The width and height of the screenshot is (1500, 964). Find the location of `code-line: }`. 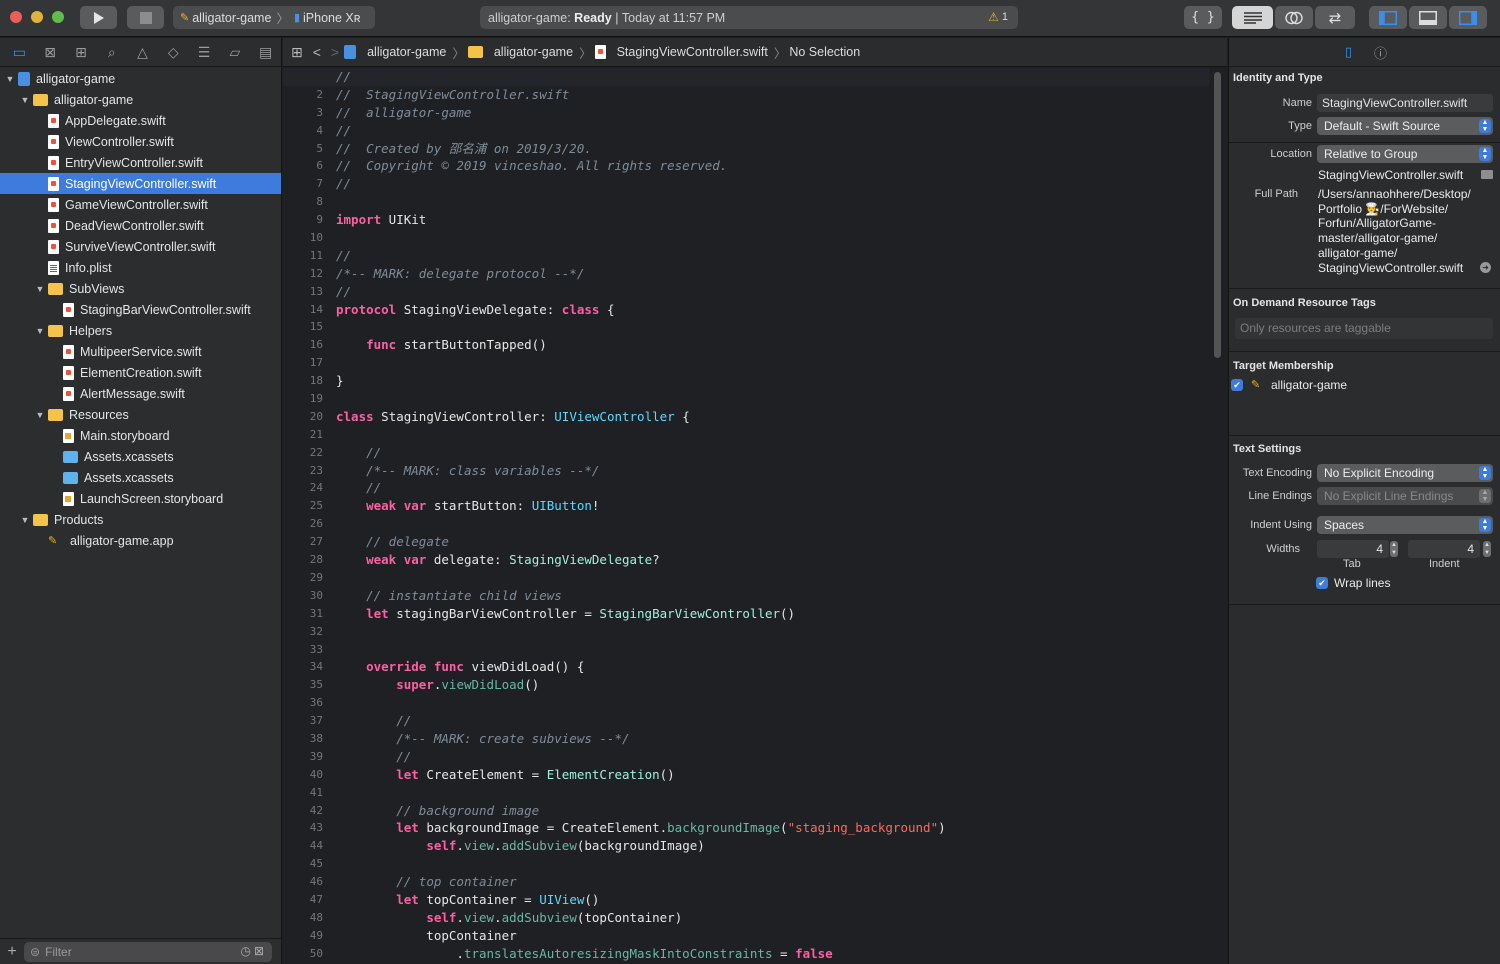

code-line: } is located at coordinates (772, 381).